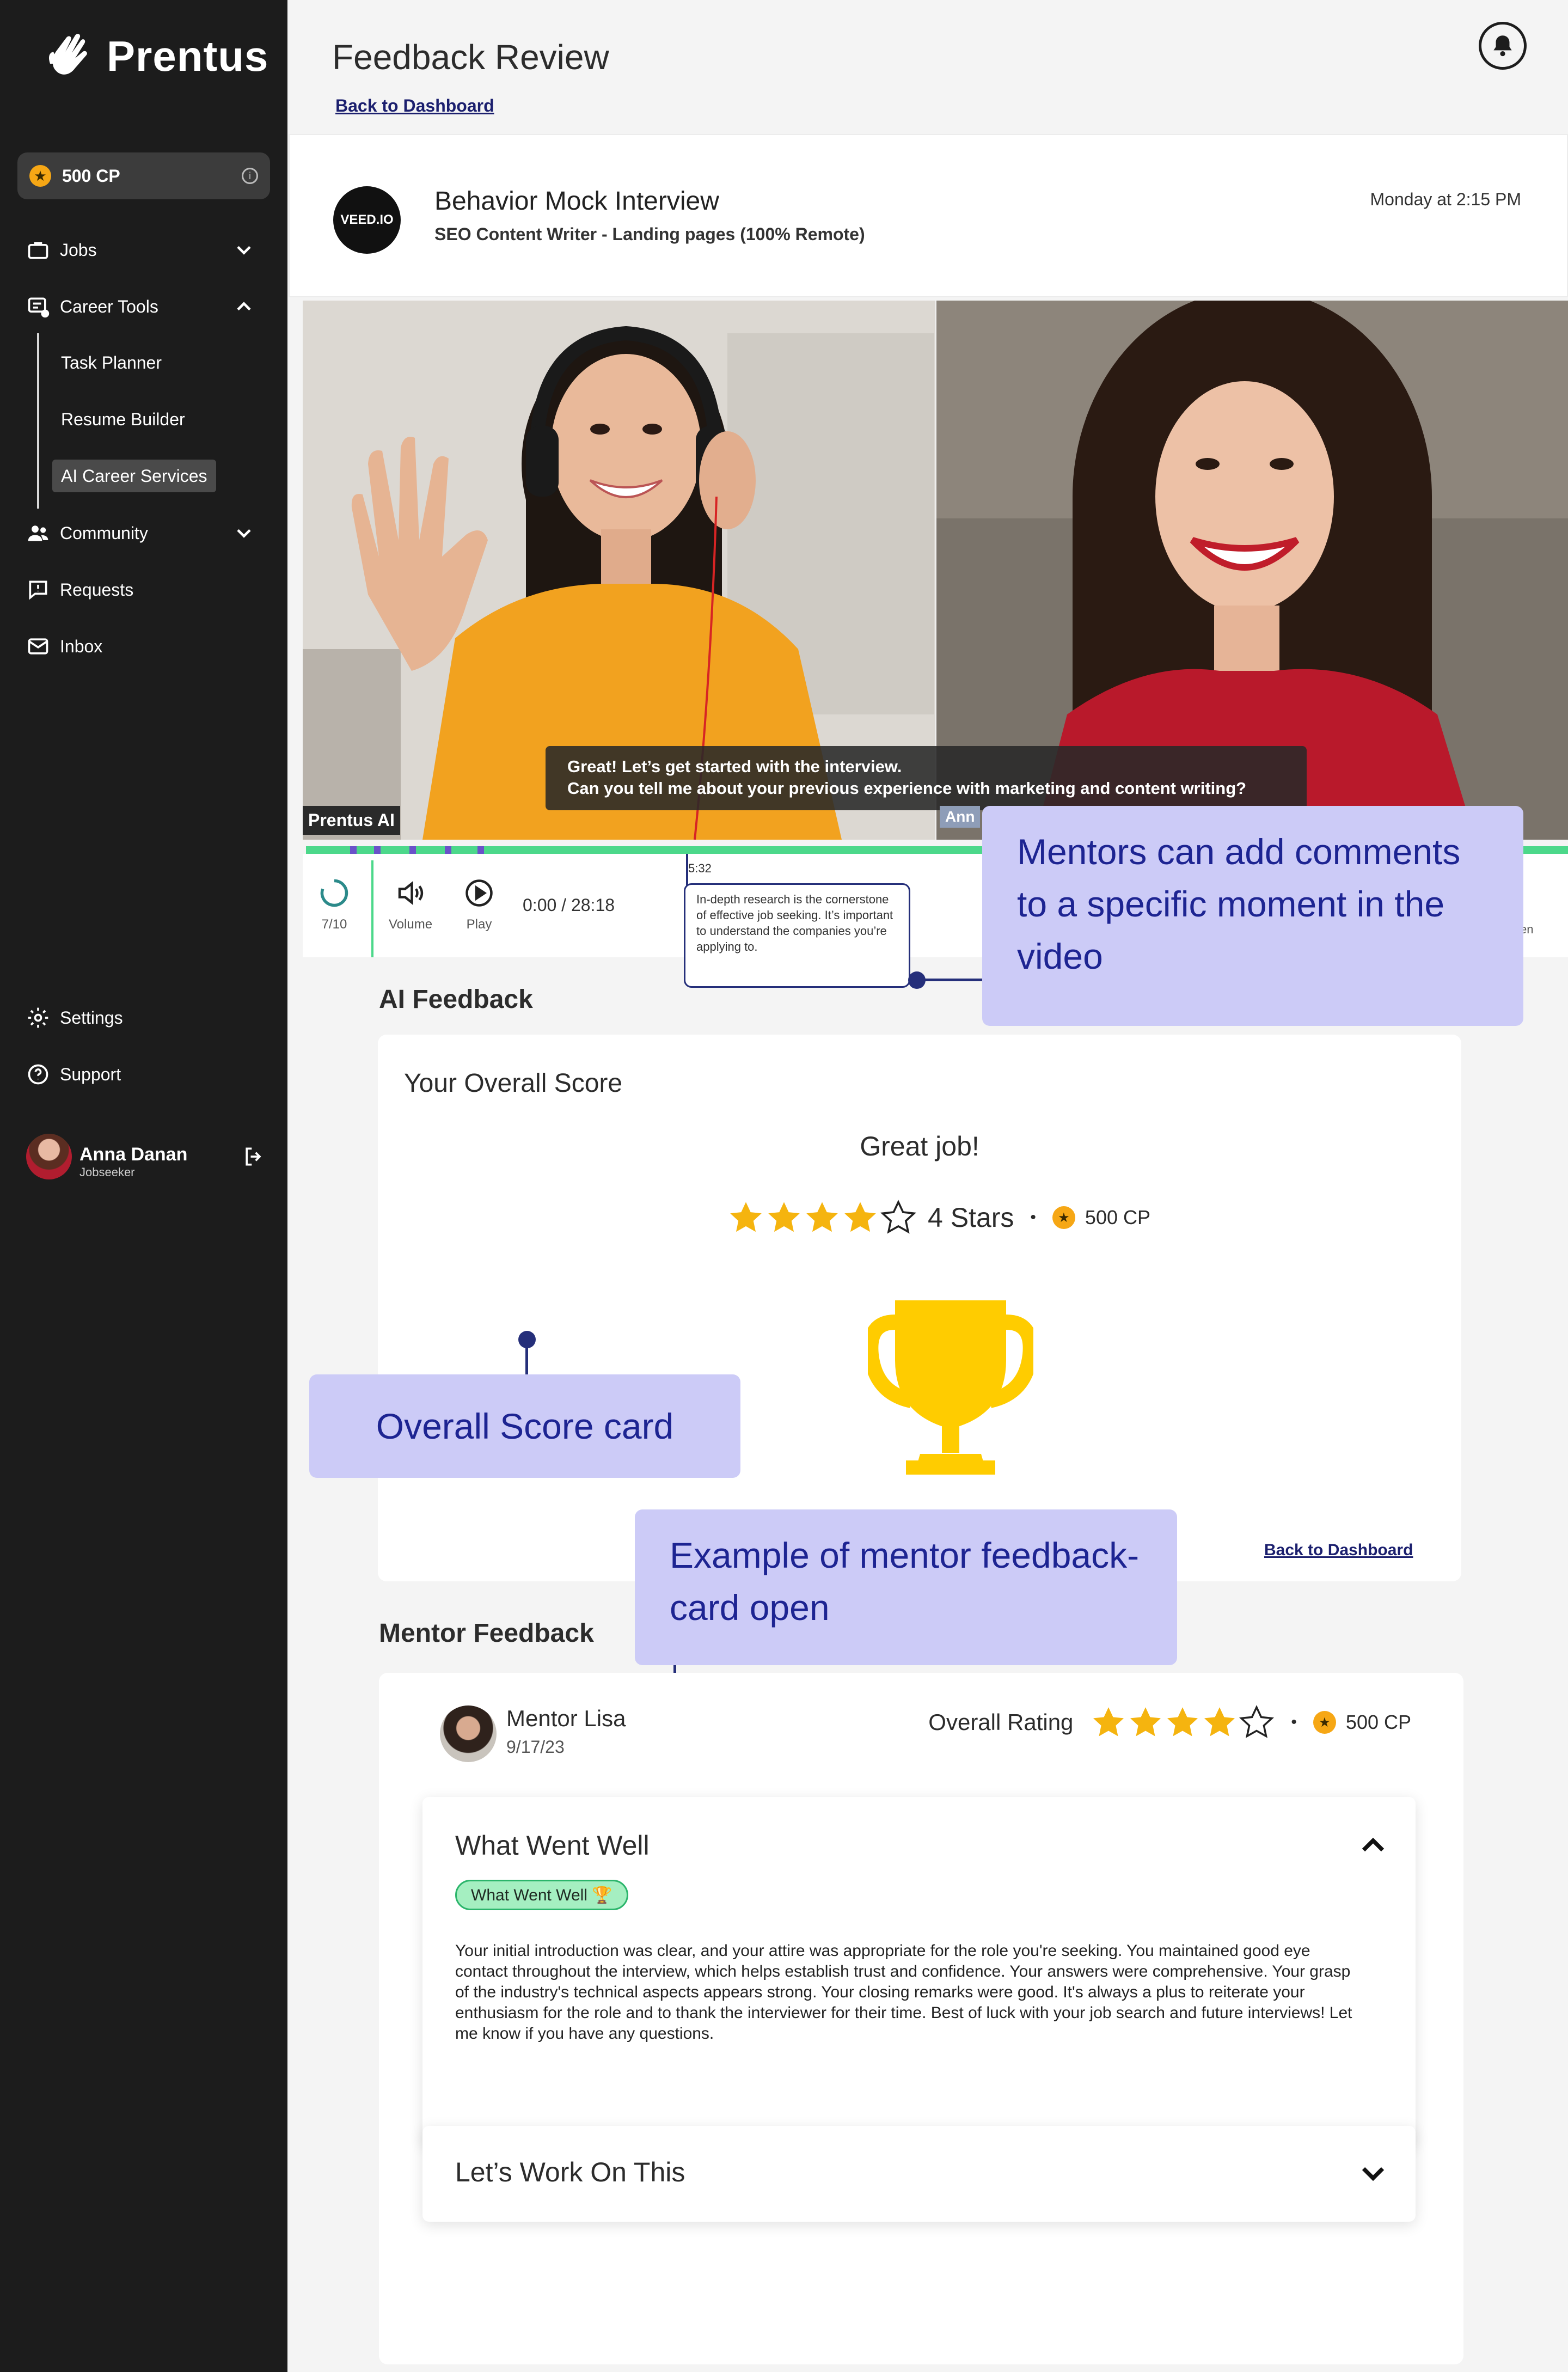 This screenshot has height=2372, width=1568. What do you see at coordinates (470, 57) in the screenshot?
I see `page-title: Feedback Review` at bounding box center [470, 57].